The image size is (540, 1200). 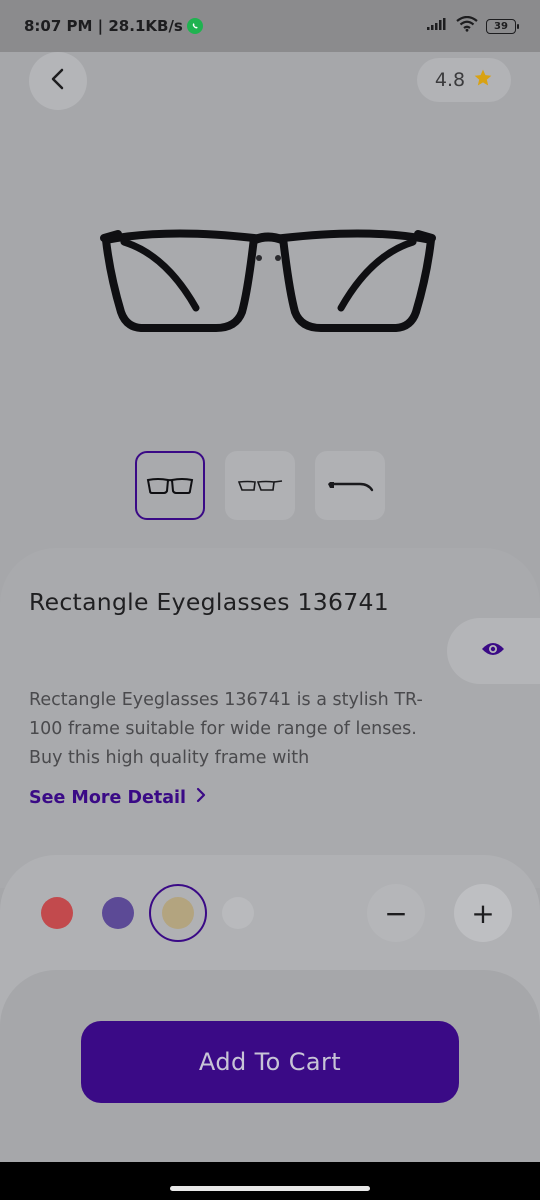 What do you see at coordinates (194, 26) in the screenshot?
I see `whatsapp-icon` at bounding box center [194, 26].